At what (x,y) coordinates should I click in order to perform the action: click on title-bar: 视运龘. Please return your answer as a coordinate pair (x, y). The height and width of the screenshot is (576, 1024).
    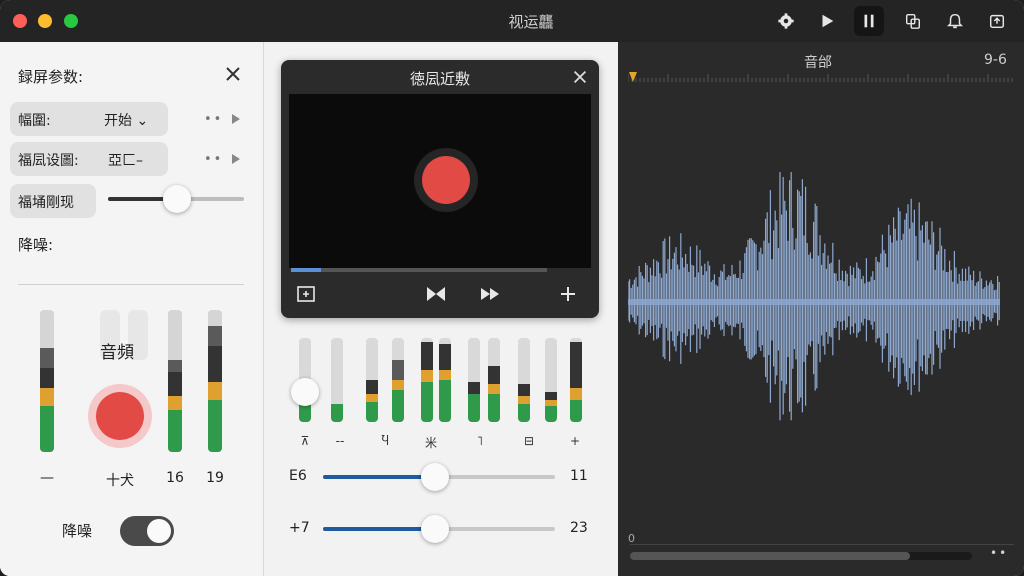
    Looking at the image, I should click on (512, 21).